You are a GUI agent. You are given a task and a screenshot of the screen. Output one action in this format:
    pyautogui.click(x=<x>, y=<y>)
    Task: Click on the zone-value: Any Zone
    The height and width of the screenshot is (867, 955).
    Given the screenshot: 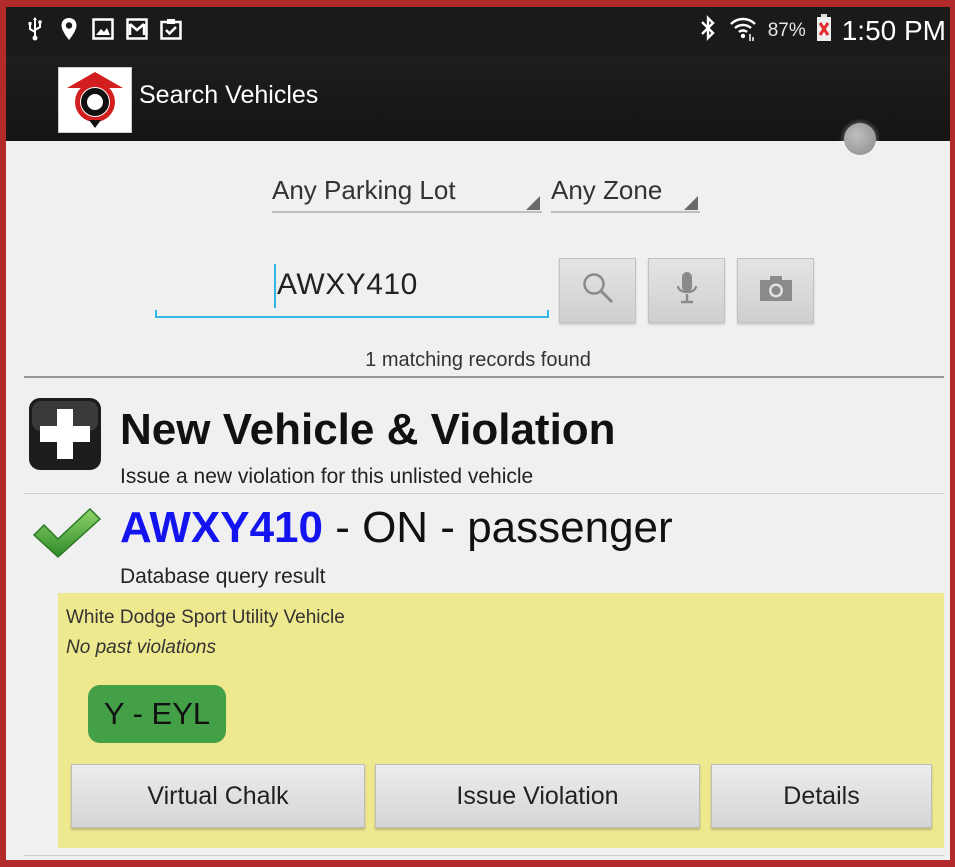 What is the action you would take?
    pyautogui.click(x=607, y=190)
    